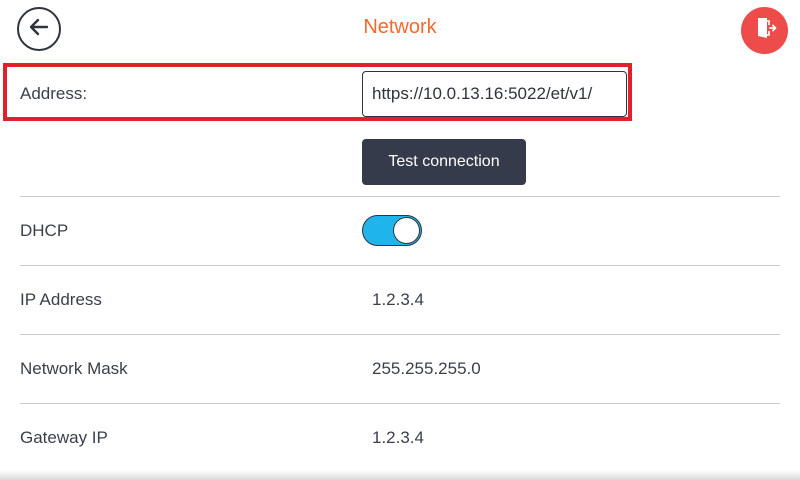 The width and height of the screenshot is (800, 480). I want to click on network-mask-label: Network Mask, so click(74, 368).